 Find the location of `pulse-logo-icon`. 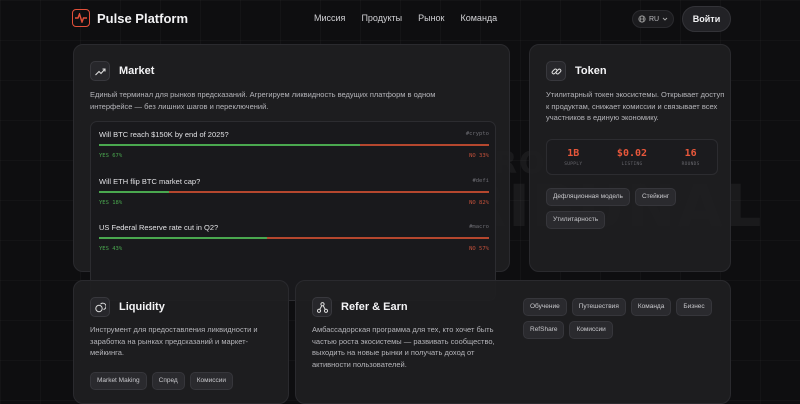

pulse-logo-icon is located at coordinates (81, 18).